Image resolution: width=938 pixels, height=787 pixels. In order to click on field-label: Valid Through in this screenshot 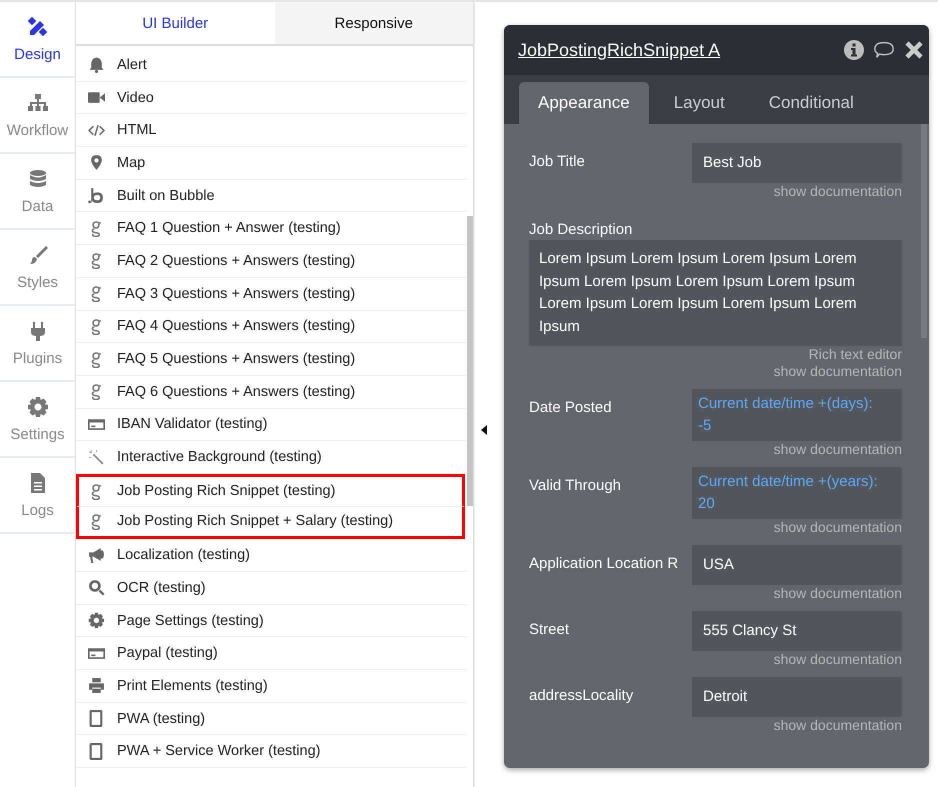, I will do `click(575, 485)`.